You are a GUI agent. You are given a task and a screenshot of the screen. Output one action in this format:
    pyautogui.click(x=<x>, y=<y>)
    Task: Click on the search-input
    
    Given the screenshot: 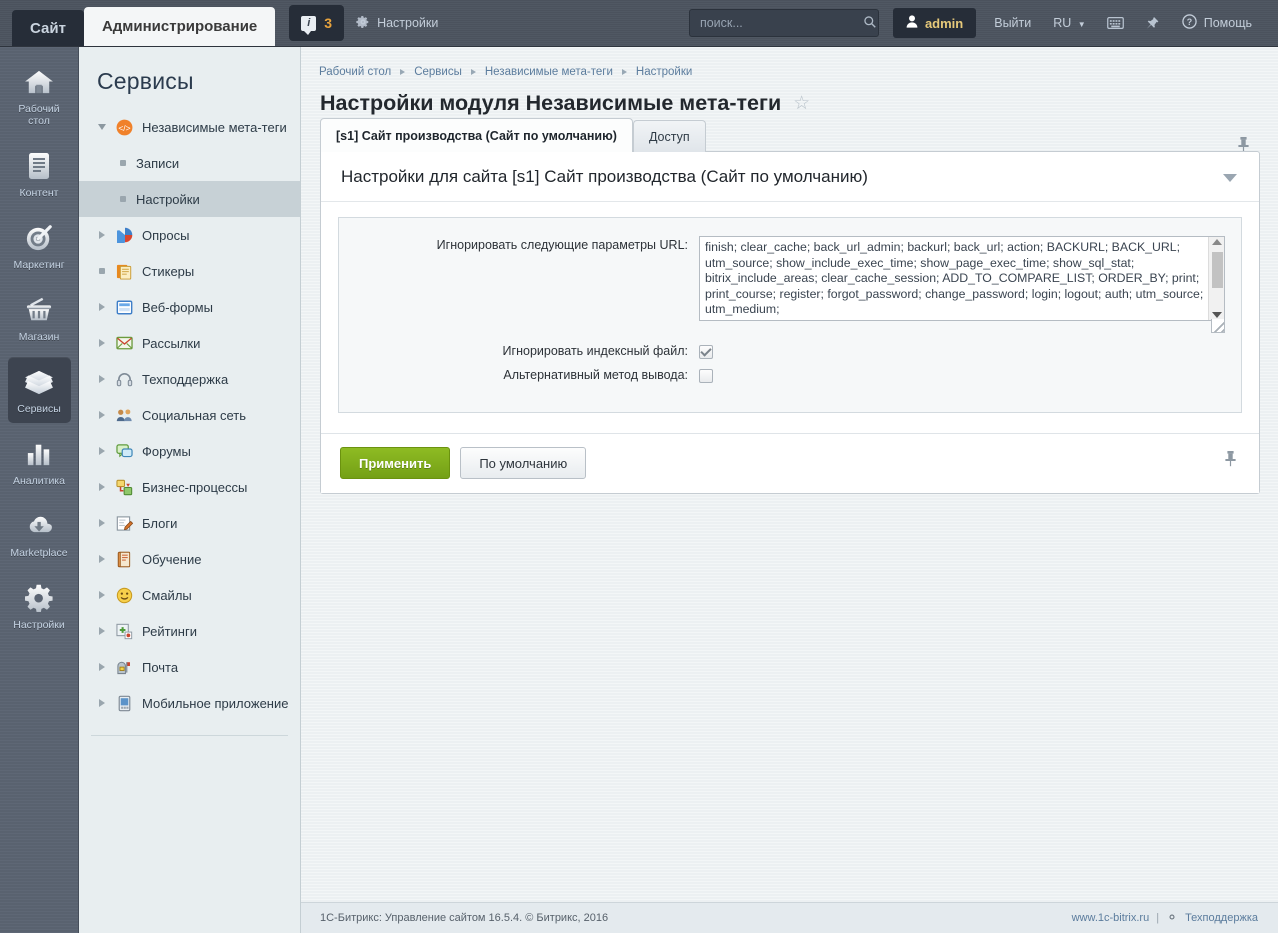 What is the action you would take?
    pyautogui.click(x=780, y=23)
    